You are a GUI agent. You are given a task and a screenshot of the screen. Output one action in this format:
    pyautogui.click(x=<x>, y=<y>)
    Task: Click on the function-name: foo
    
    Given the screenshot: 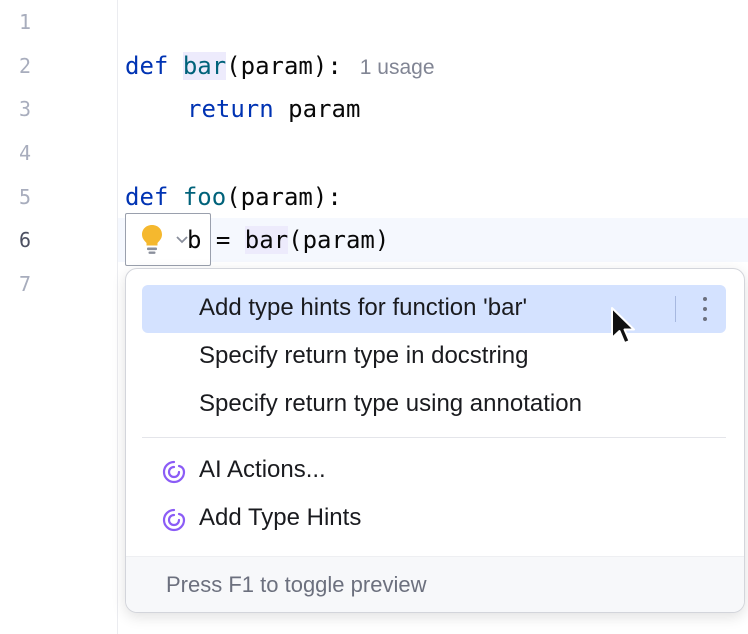 What is the action you would take?
    pyautogui.click(x=204, y=197)
    